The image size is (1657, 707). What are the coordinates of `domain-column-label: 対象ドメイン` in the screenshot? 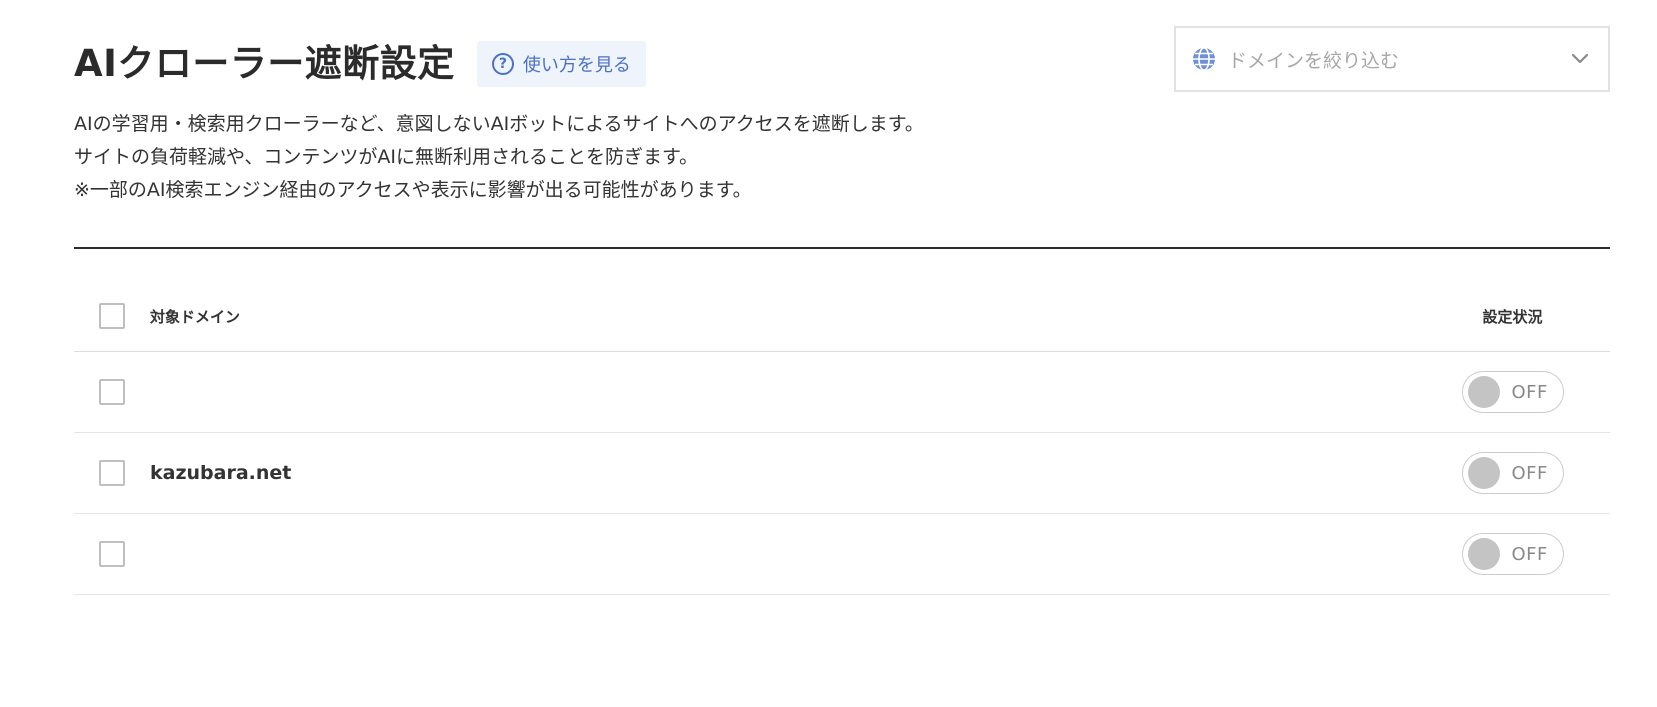 It's located at (195, 316).